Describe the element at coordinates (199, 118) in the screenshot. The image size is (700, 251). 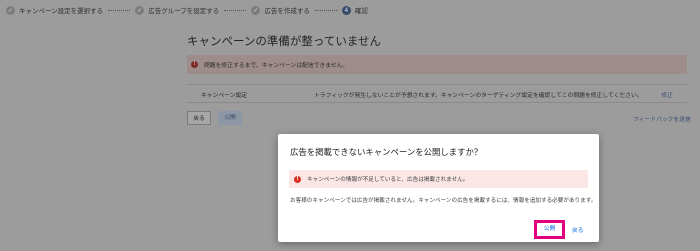
I see `page-back-button: 戻る` at that location.